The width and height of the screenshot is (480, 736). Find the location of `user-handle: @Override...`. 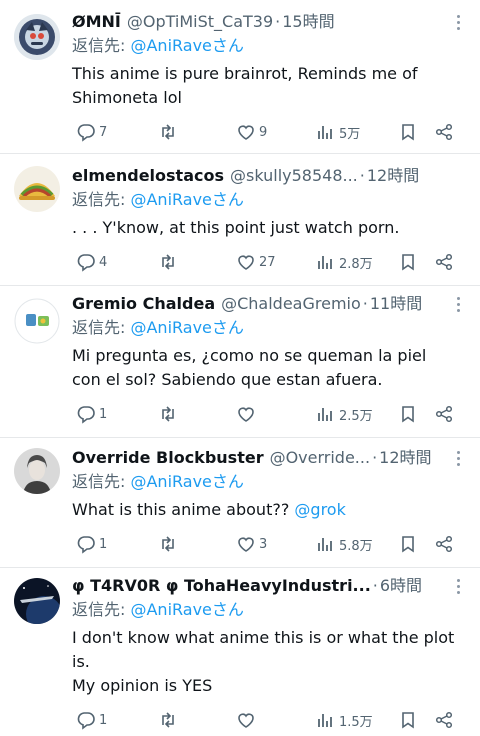

user-handle: @Override... is located at coordinates (320, 458).